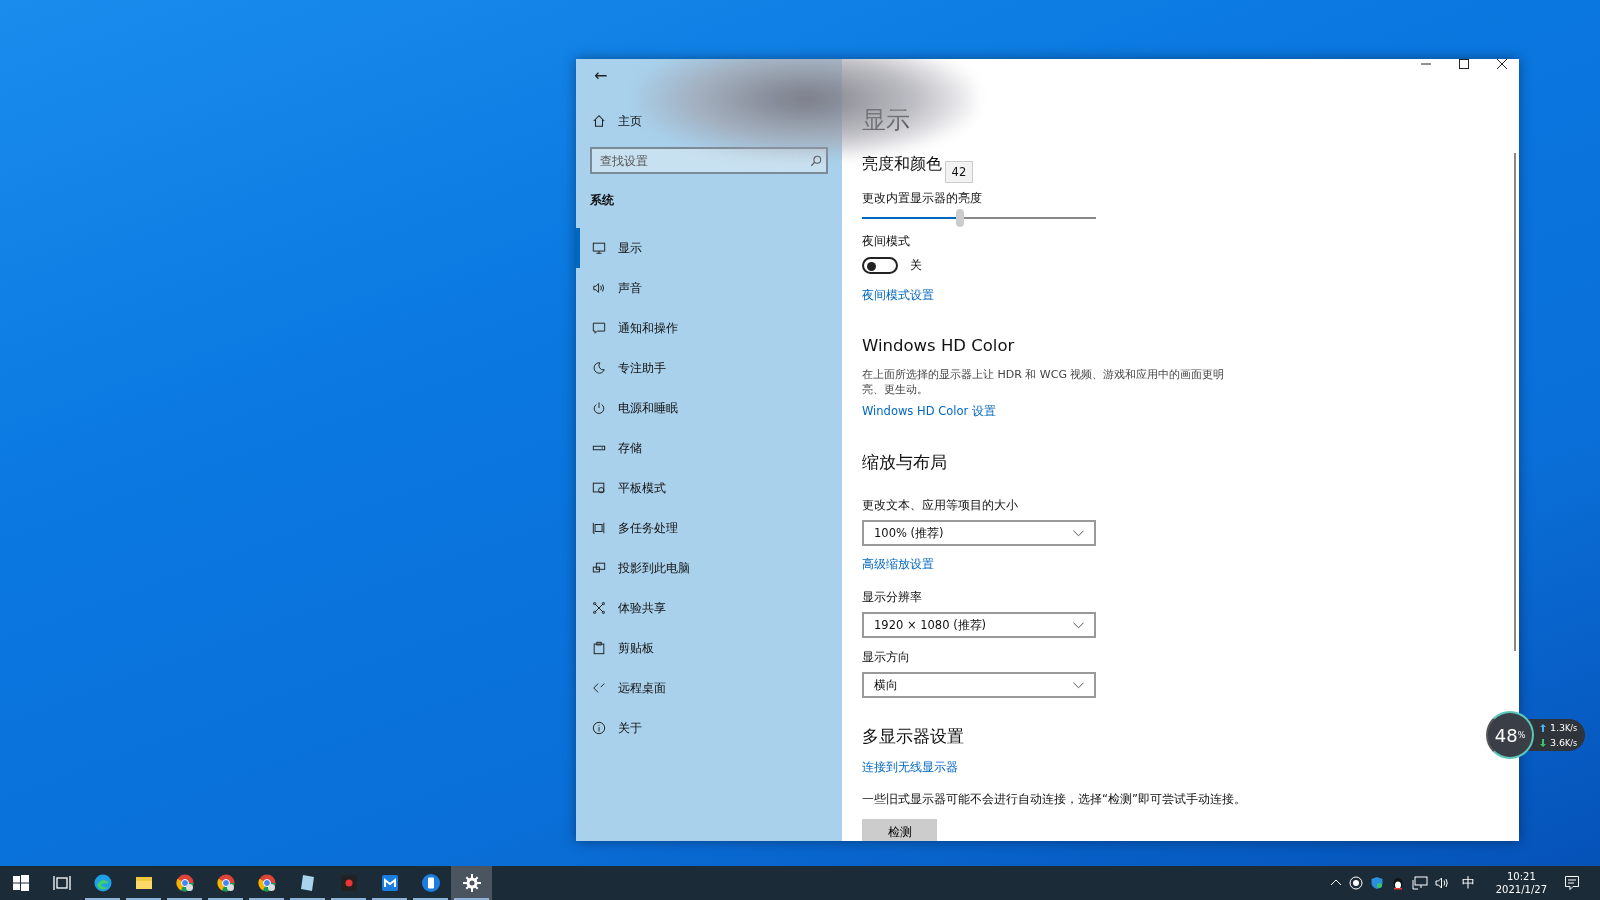 The width and height of the screenshot is (1600, 900). Describe the element at coordinates (599, 688) in the screenshot. I see `remote-icon` at that location.